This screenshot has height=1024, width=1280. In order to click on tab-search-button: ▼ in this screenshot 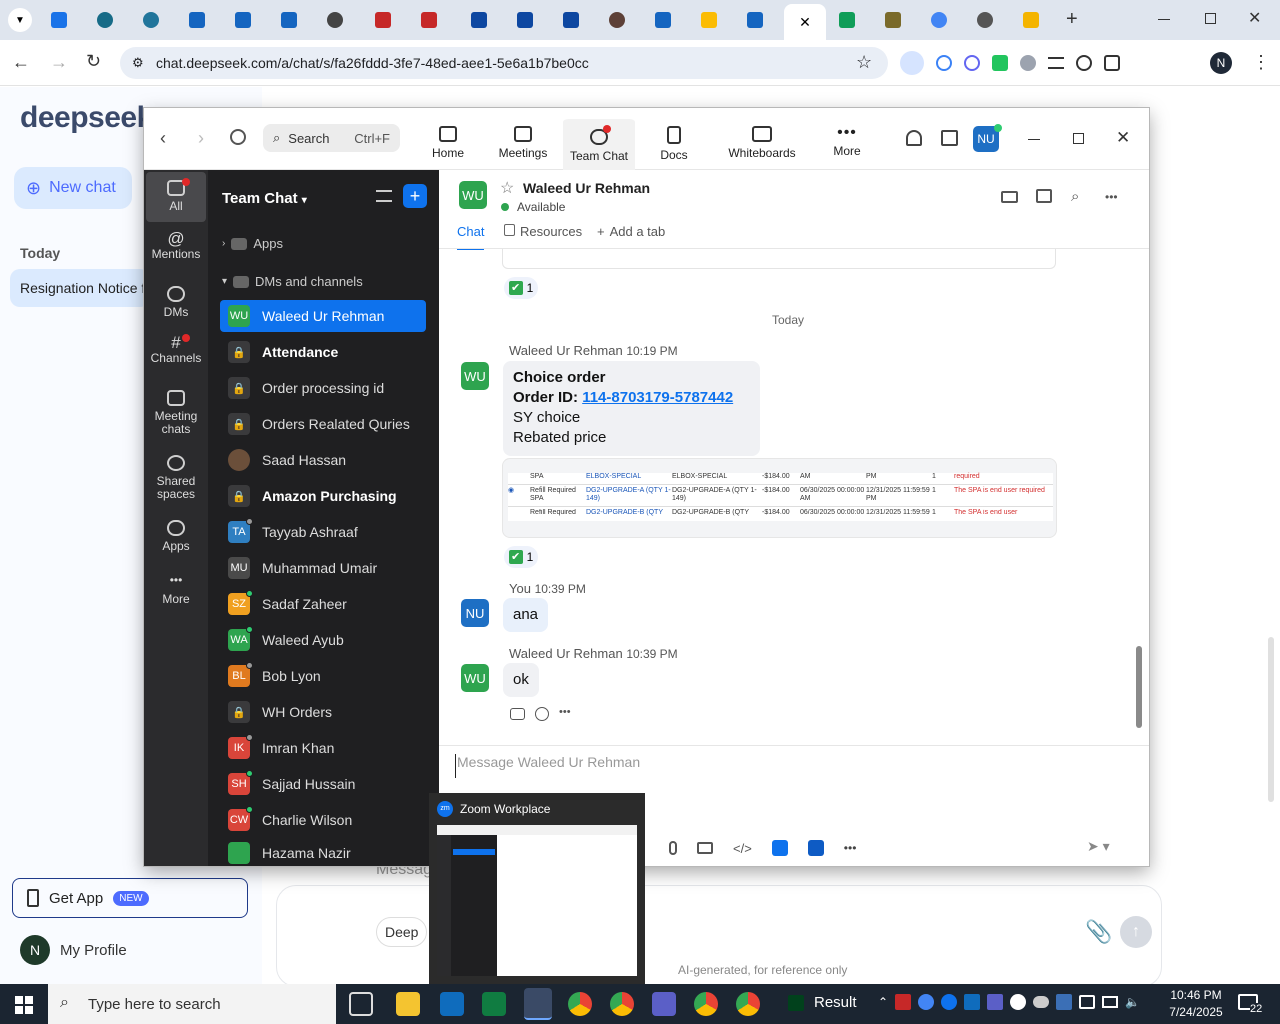, I will do `click(20, 20)`.